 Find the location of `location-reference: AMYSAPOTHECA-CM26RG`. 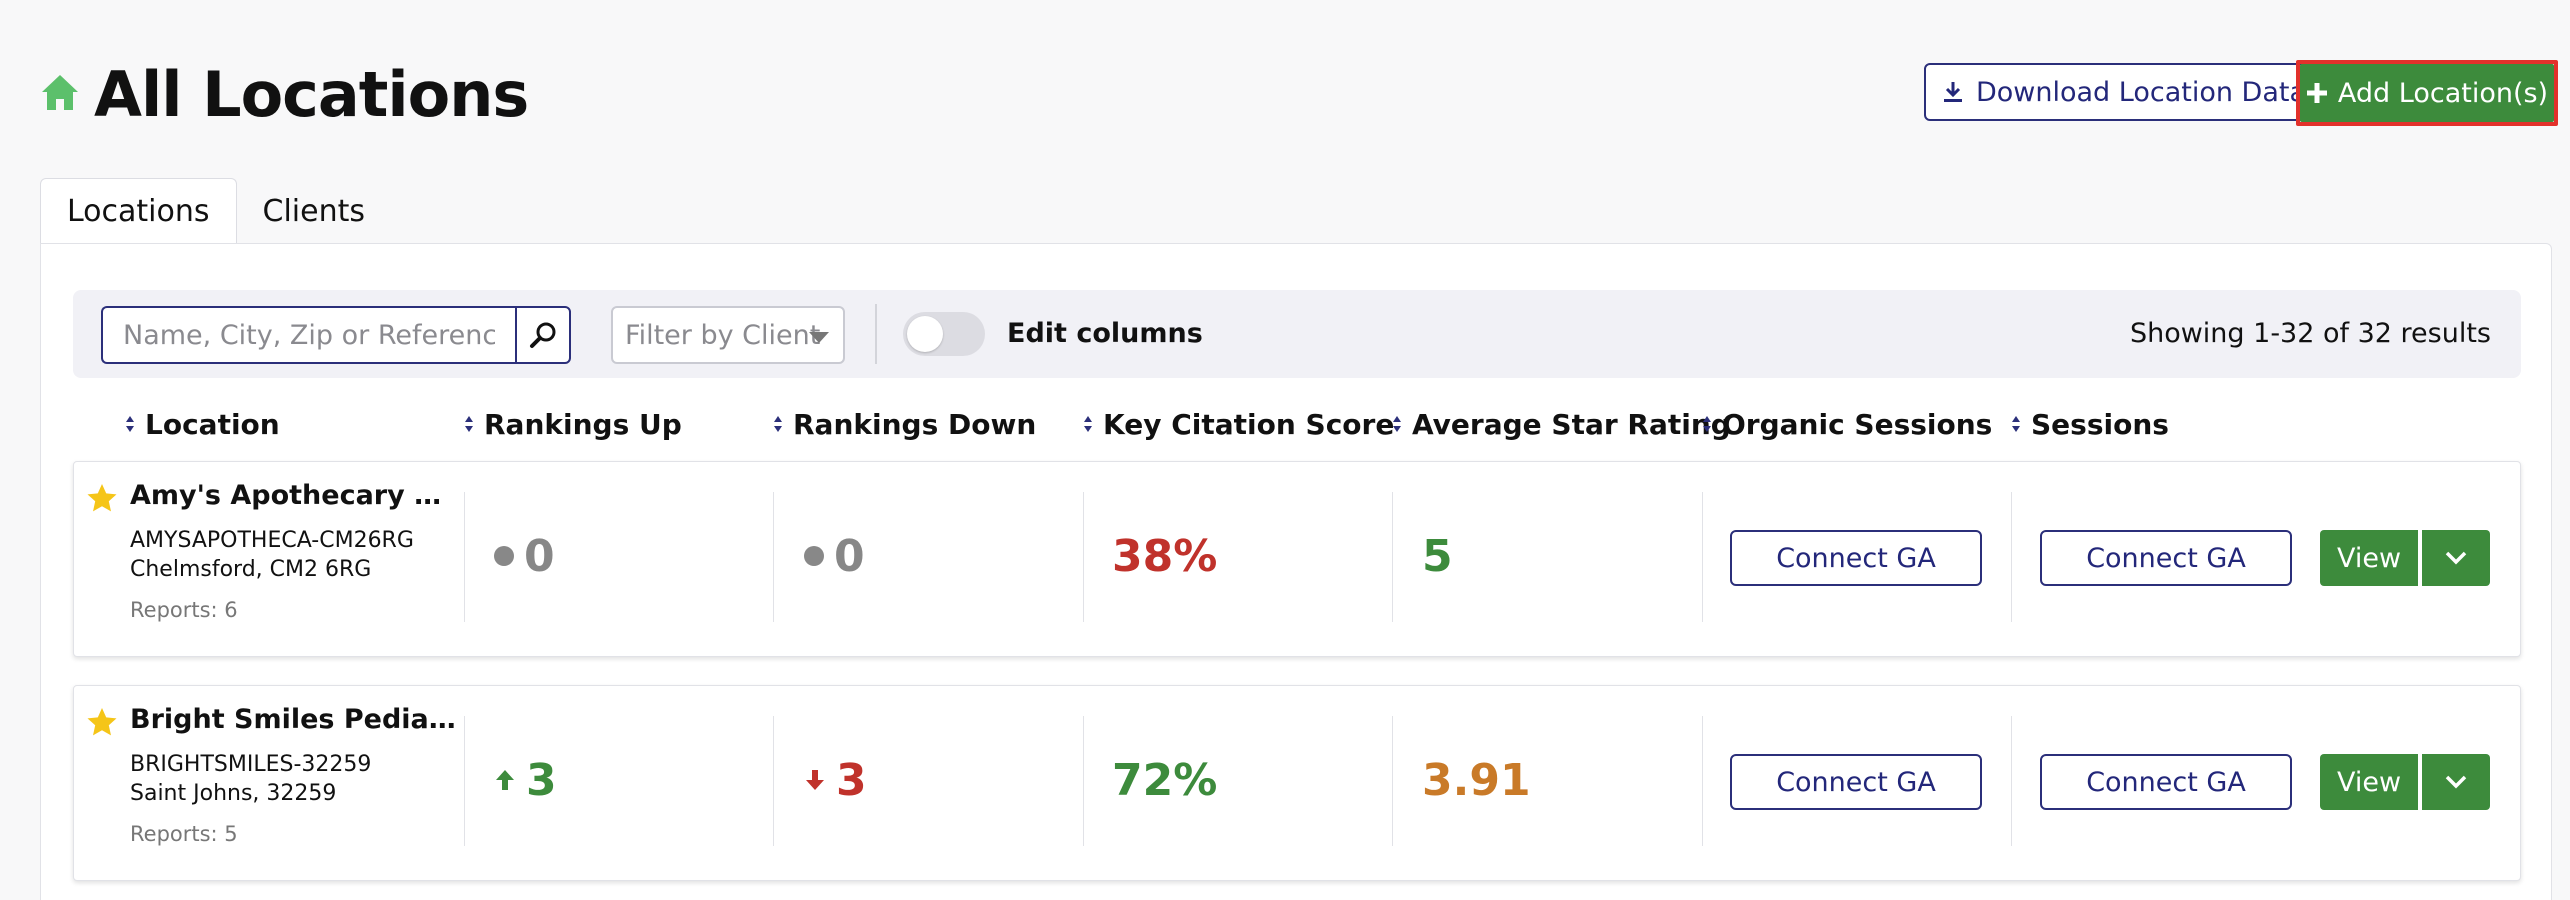

location-reference: AMYSAPOTHECA-CM26RG is located at coordinates (272, 540).